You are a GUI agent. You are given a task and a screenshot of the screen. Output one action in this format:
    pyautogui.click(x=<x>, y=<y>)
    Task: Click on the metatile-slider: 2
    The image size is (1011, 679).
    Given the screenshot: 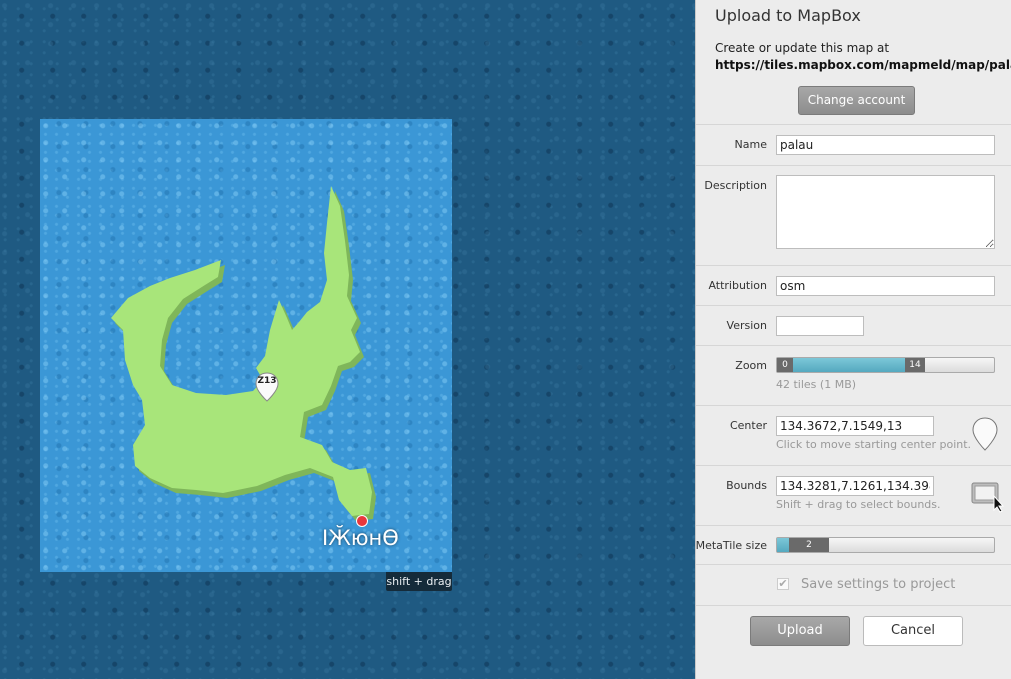 What is the action you would take?
    pyautogui.click(x=885, y=545)
    